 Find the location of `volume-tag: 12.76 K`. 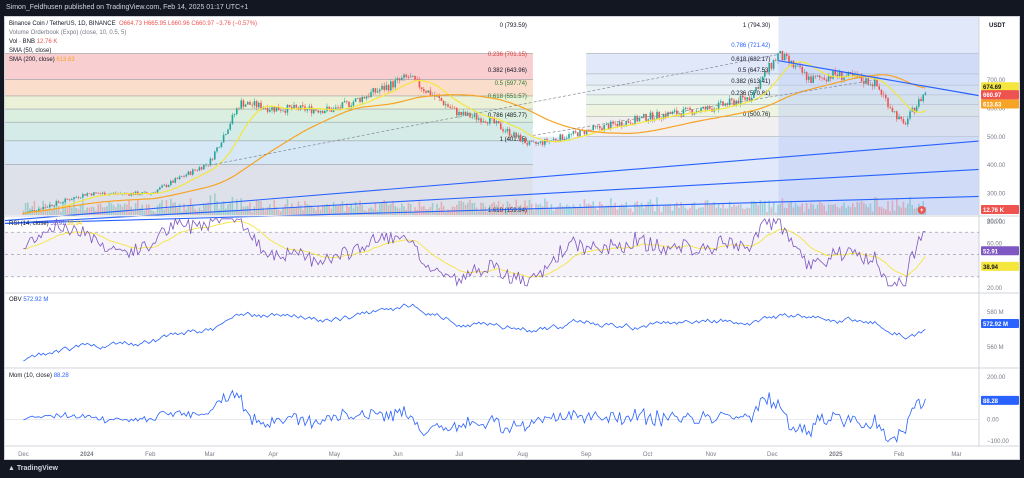

volume-tag: 12.76 K is located at coordinates (994, 211).